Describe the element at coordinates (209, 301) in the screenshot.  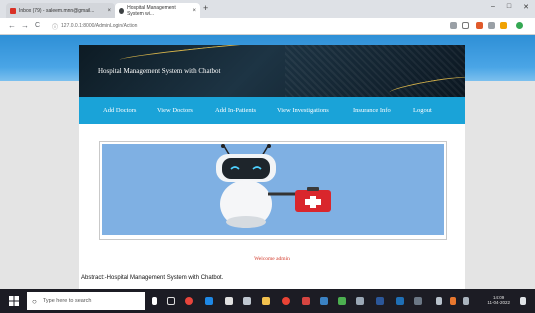
I see `edge-icon` at that location.